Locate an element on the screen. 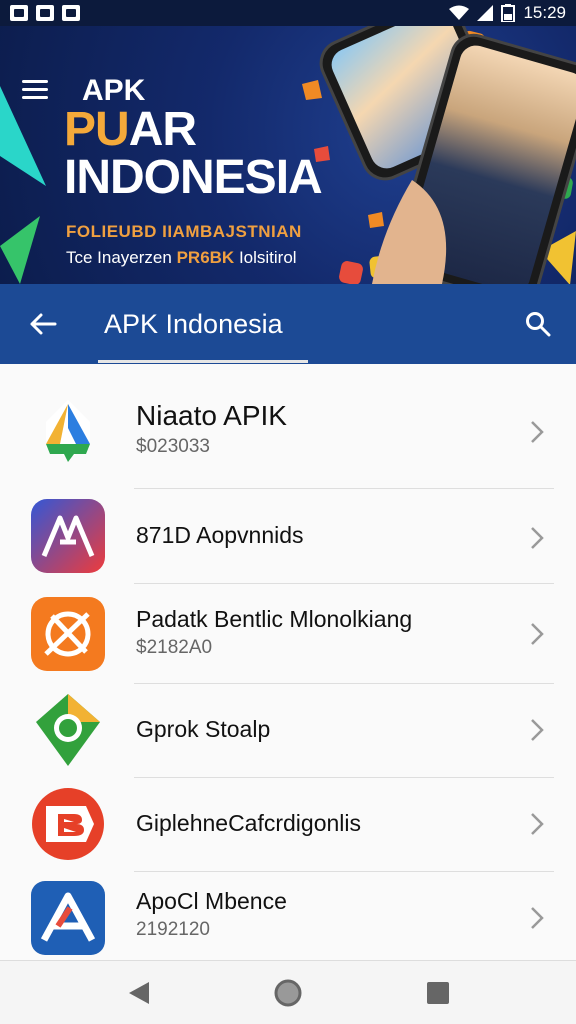 This screenshot has height=1024, width=576. nav-recents-button is located at coordinates (438, 993).